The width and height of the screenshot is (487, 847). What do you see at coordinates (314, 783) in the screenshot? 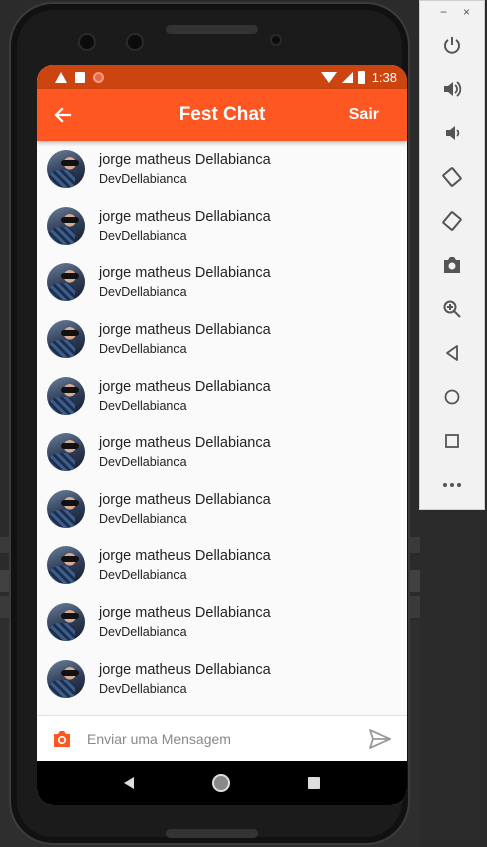
I see `nav-recents-icon` at bounding box center [314, 783].